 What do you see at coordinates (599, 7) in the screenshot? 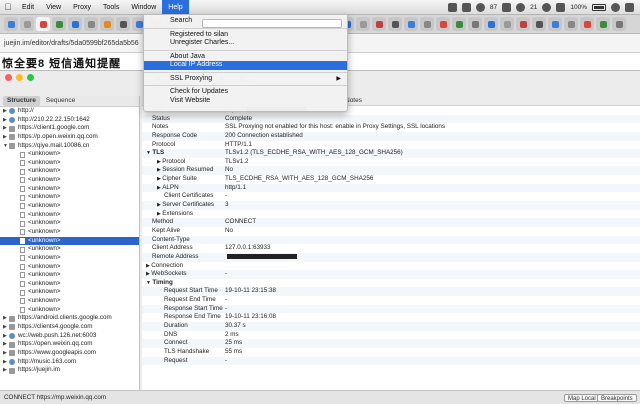
I see `battery-icon` at bounding box center [599, 7].